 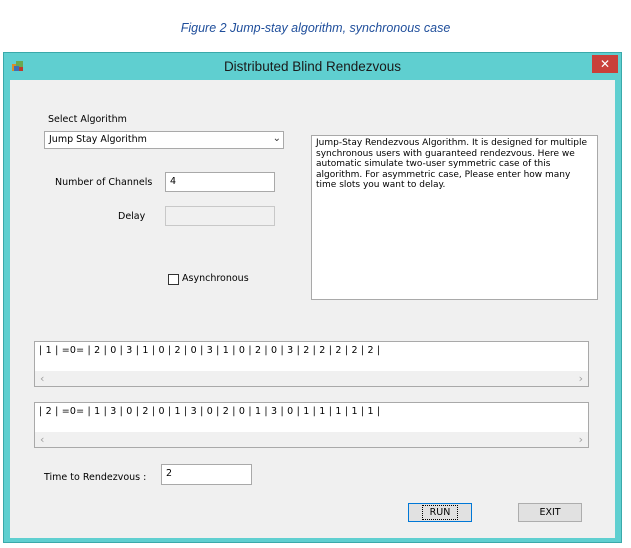 What do you see at coordinates (164, 140) in the screenshot?
I see `algorithm-select: Jump Stay Algorithm ⌄` at bounding box center [164, 140].